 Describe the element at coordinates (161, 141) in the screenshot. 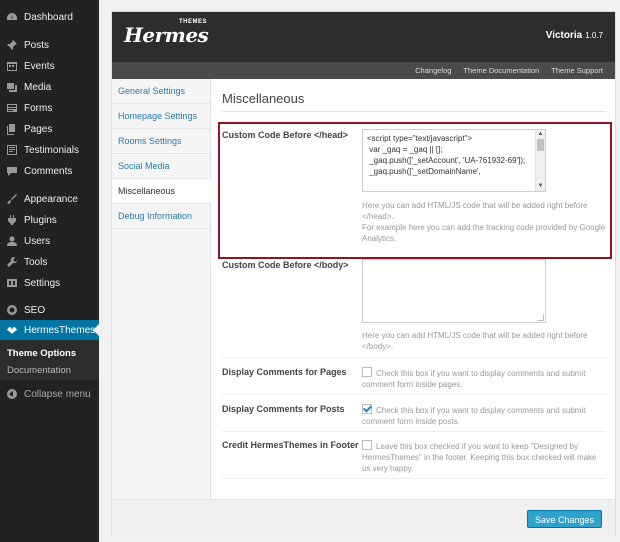

I see `tab-rooms-settings: Rooms Settings` at that location.